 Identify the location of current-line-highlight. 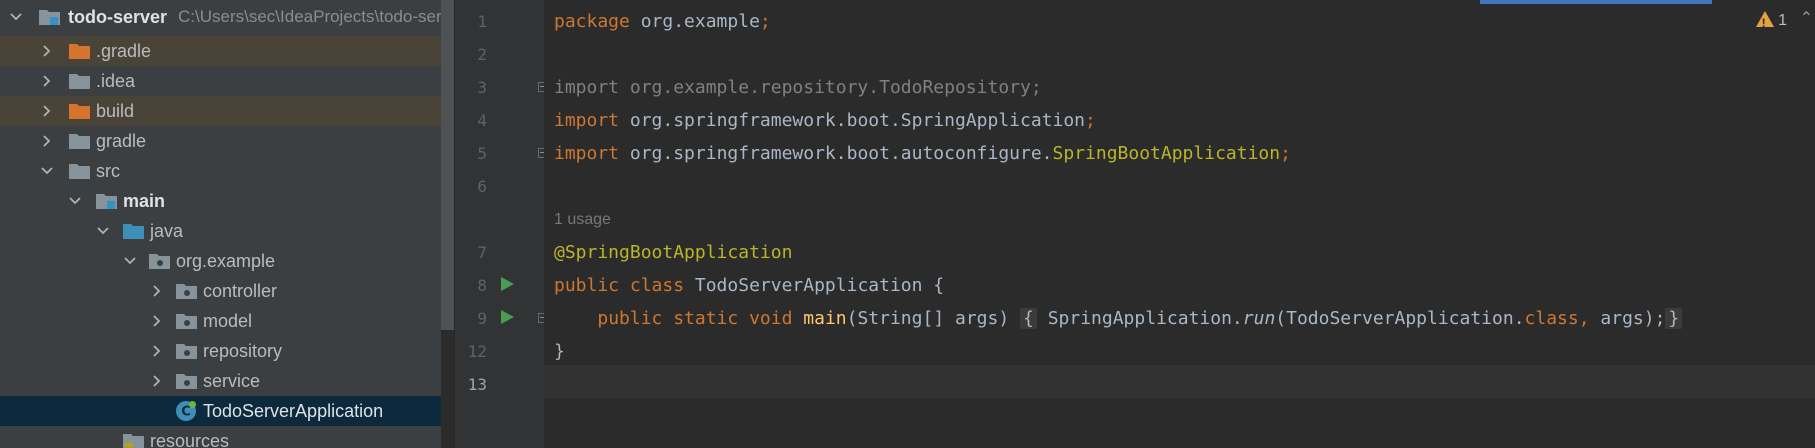
(1179, 381).